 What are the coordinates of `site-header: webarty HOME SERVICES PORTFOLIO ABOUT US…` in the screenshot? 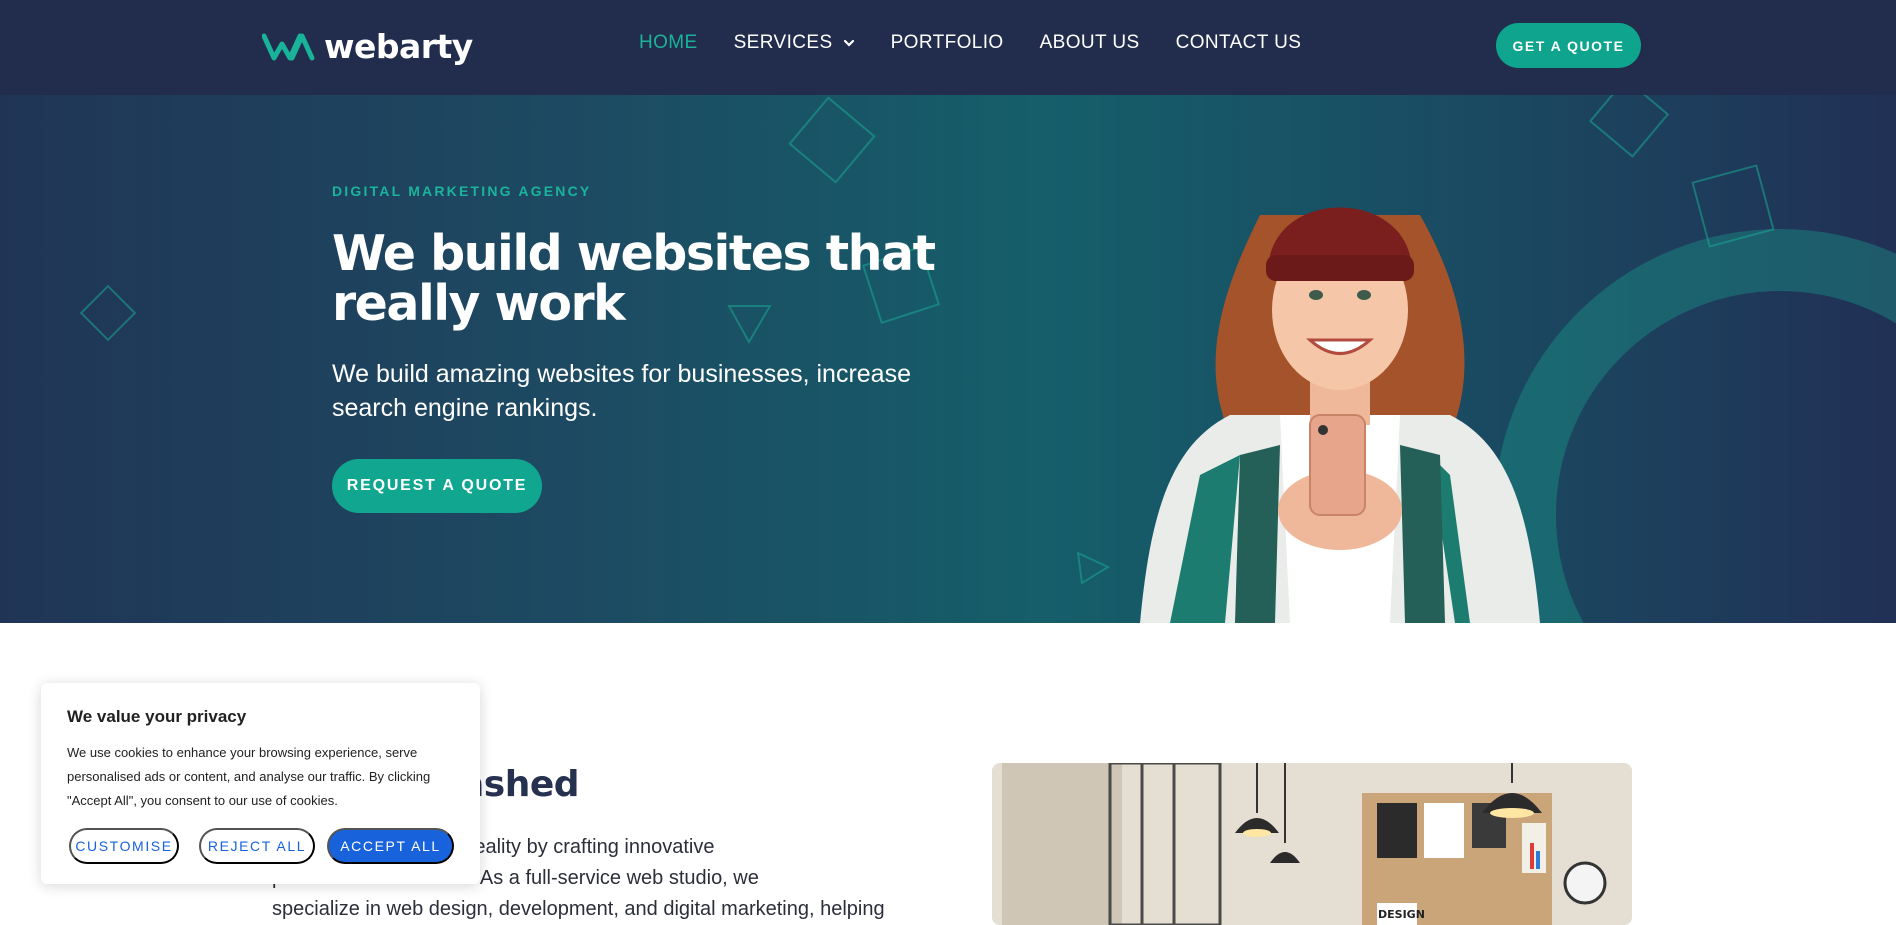 It's located at (948, 47).